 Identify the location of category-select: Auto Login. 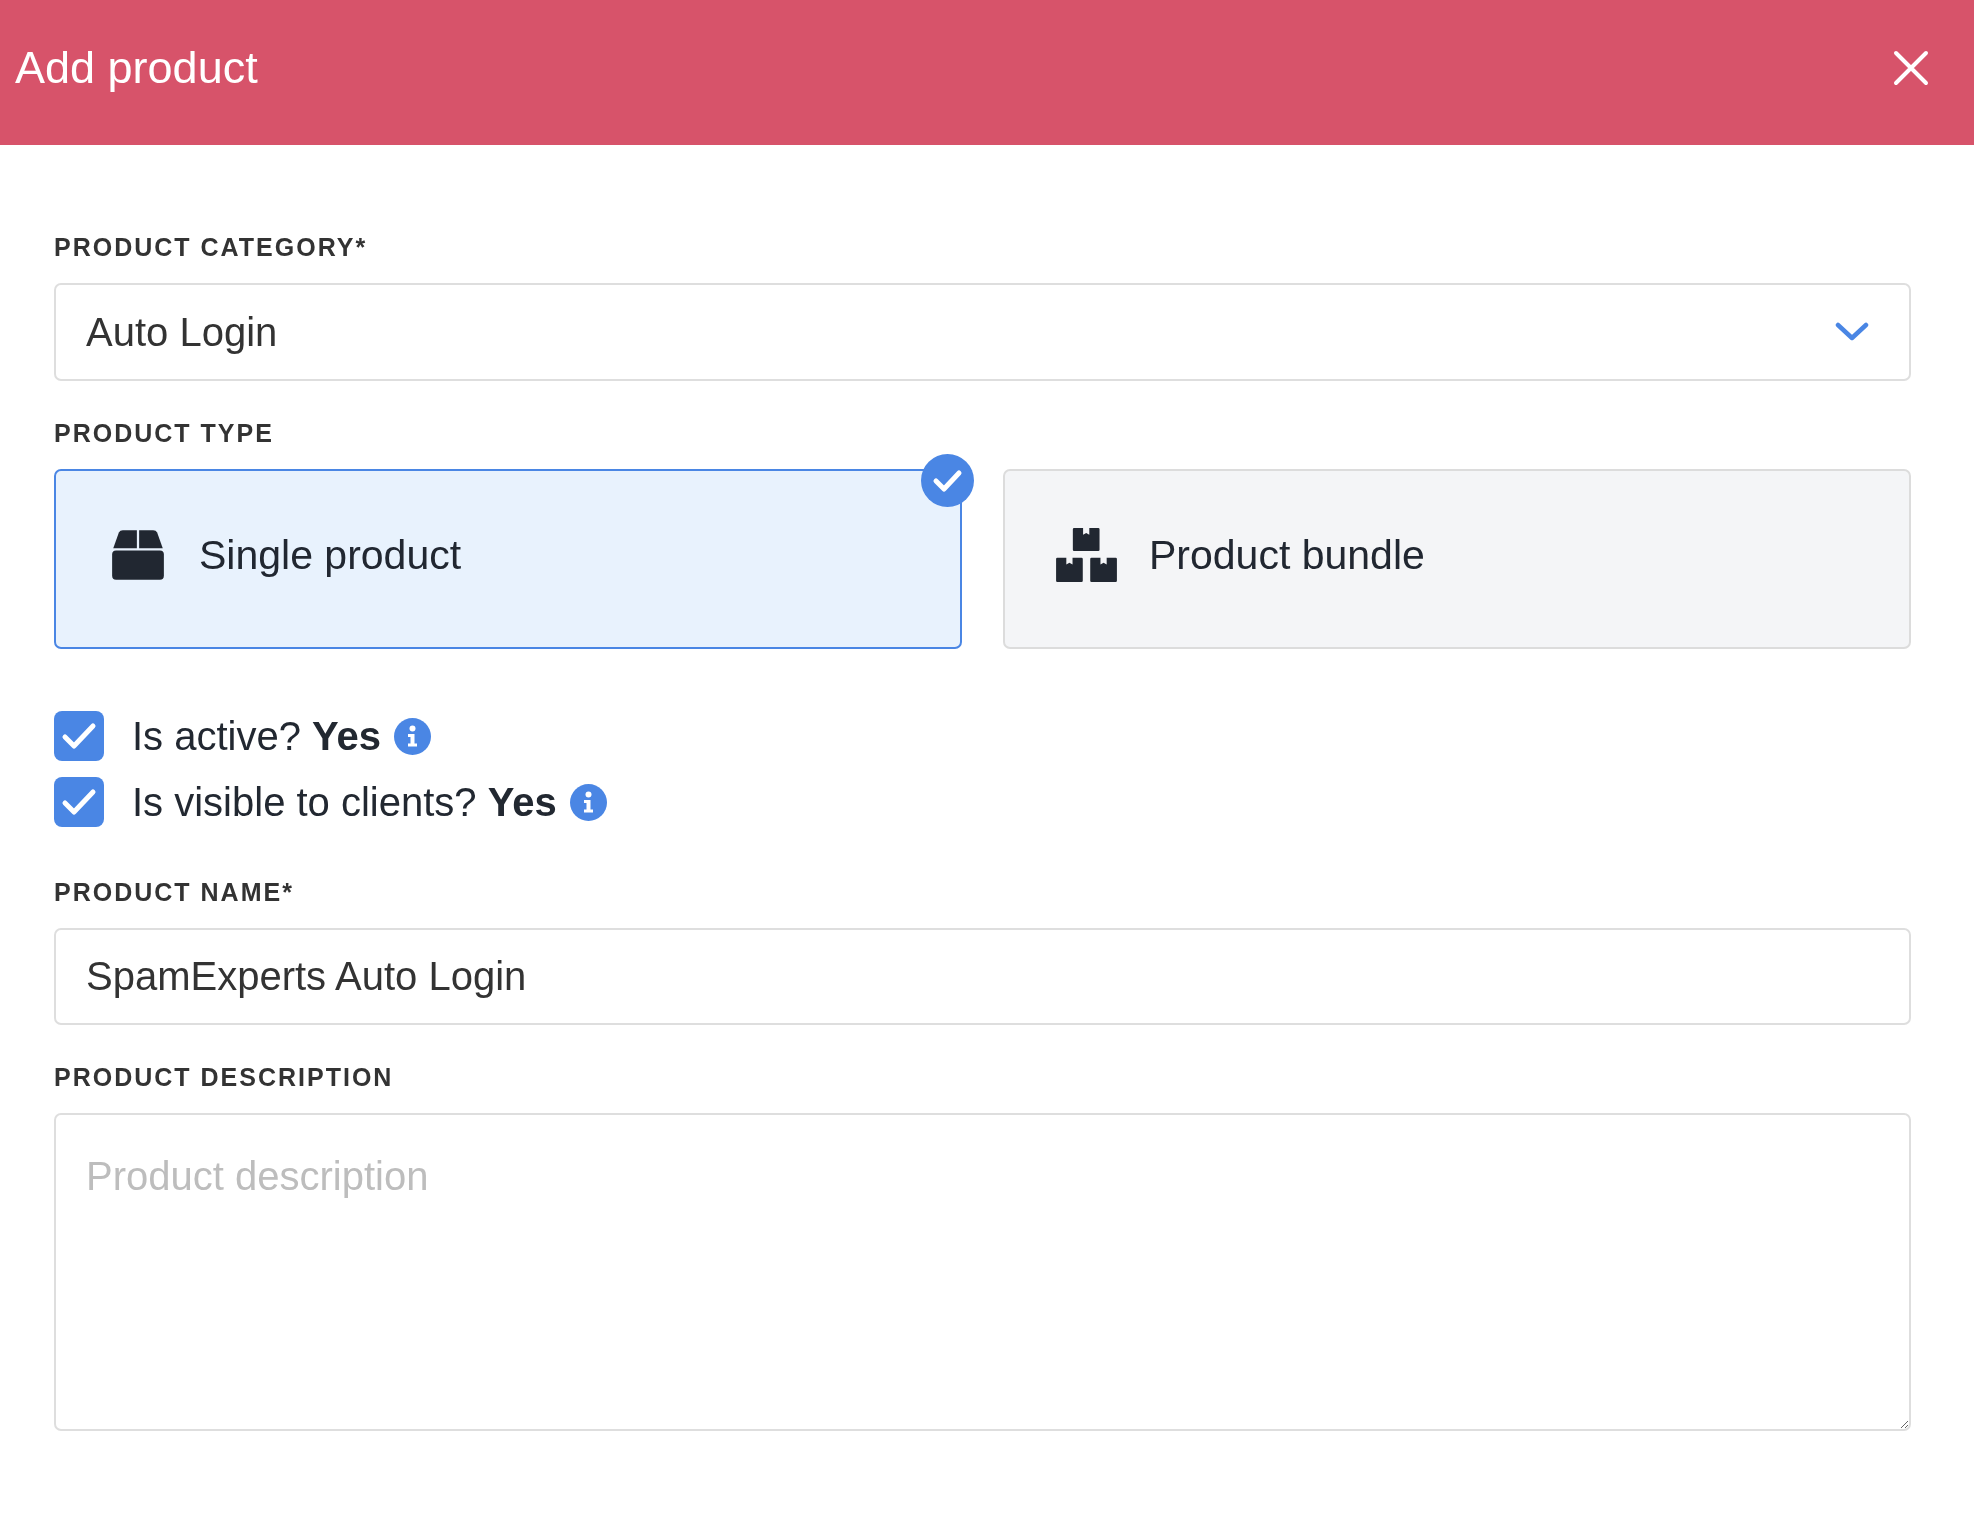
(982, 332).